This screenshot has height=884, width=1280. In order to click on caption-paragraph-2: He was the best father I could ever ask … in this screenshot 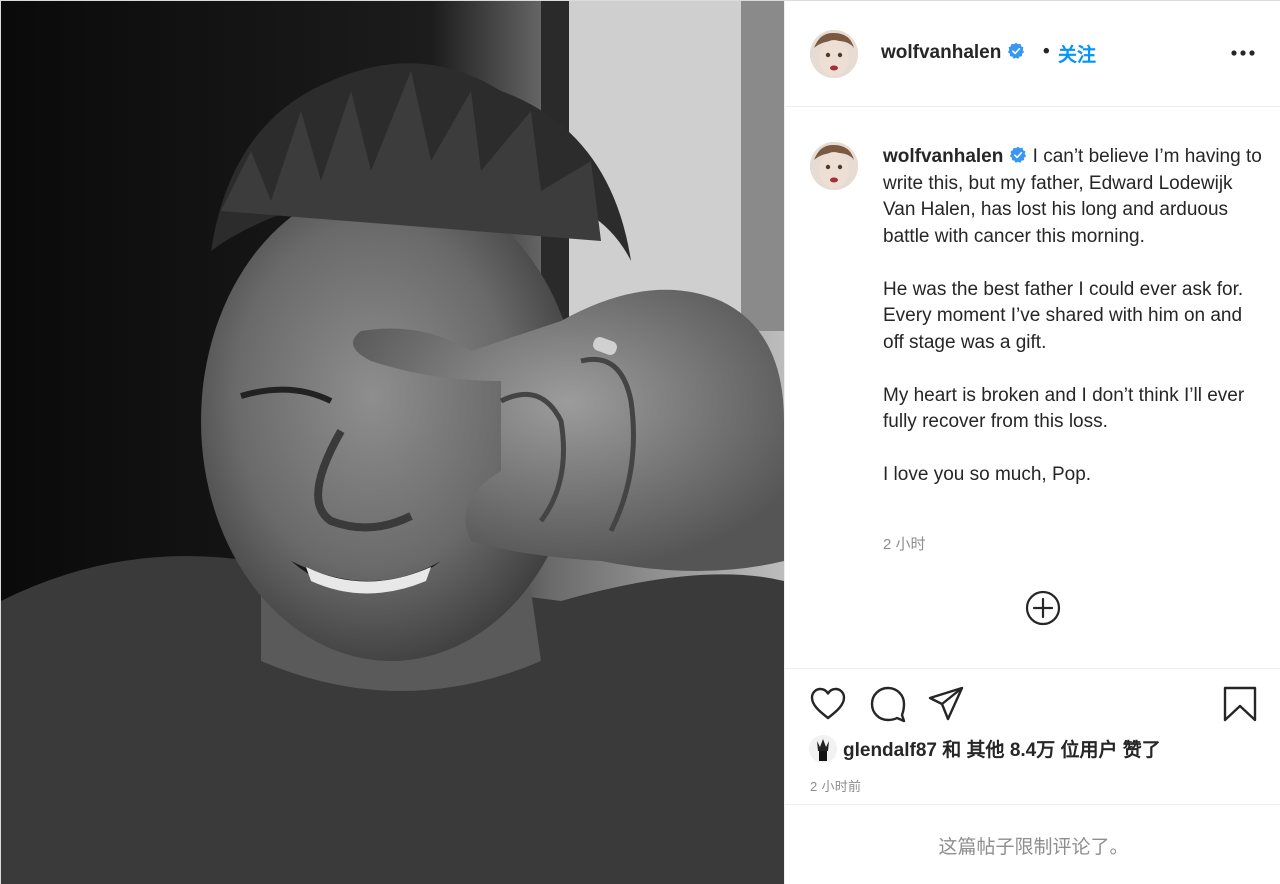, I will do `click(1063, 315)`.